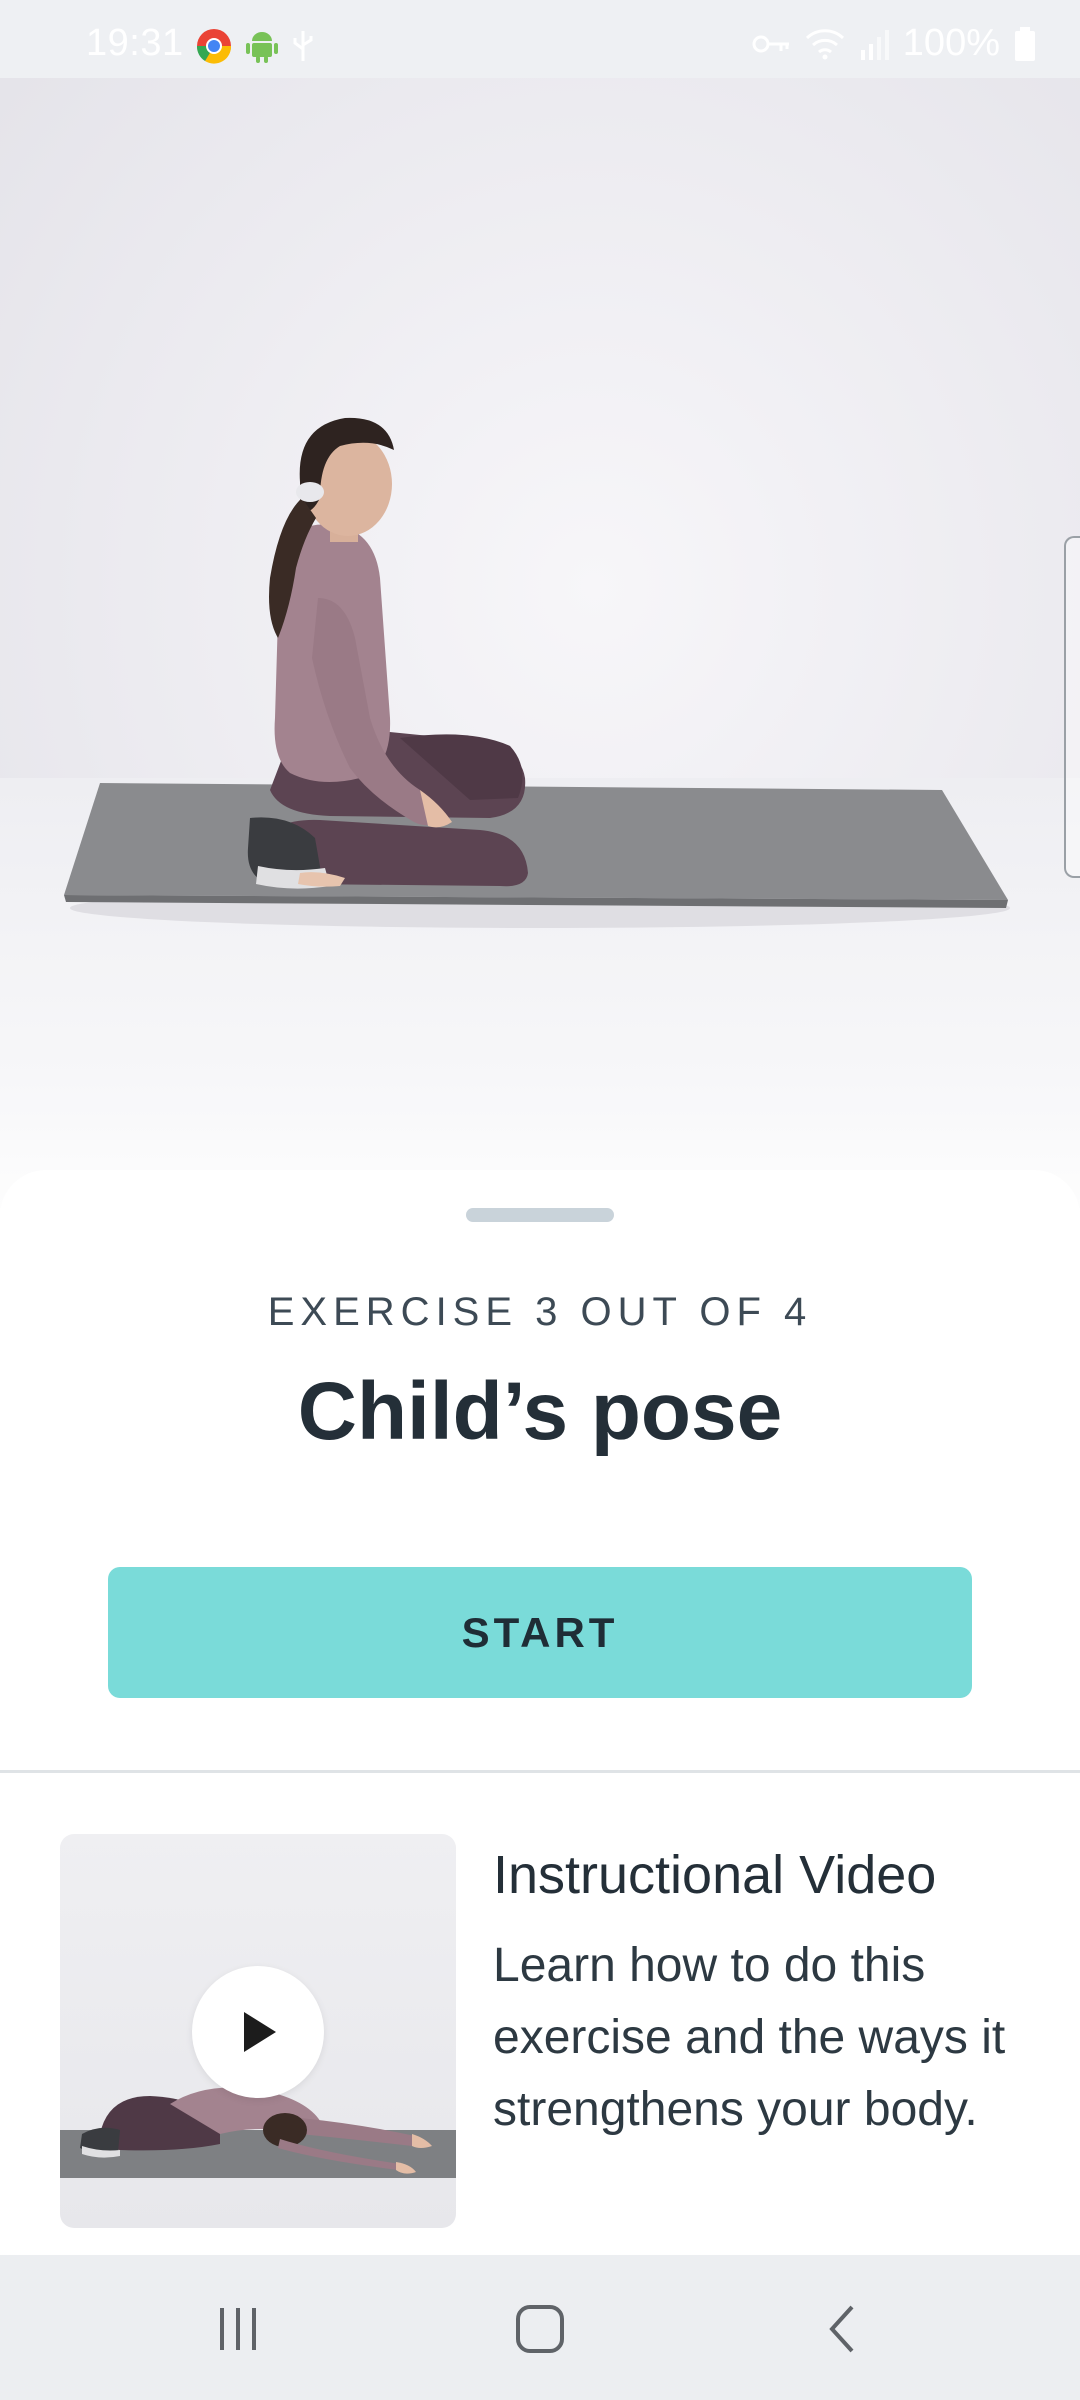 This screenshot has width=1080, height=2400. What do you see at coordinates (893, 43) in the screenshot?
I see `status-icons-right: 100%` at bounding box center [893, 43].